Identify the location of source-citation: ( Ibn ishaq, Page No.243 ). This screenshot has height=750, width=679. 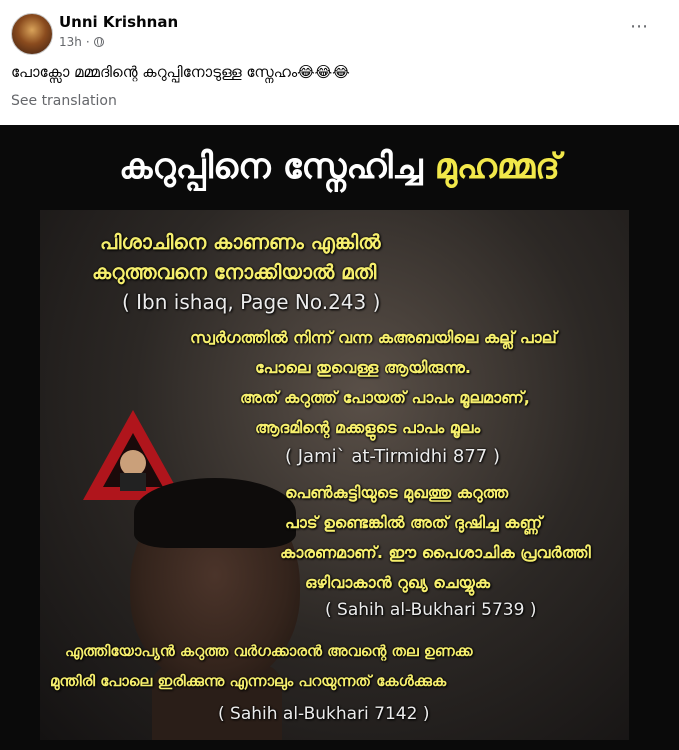
(251, 302).